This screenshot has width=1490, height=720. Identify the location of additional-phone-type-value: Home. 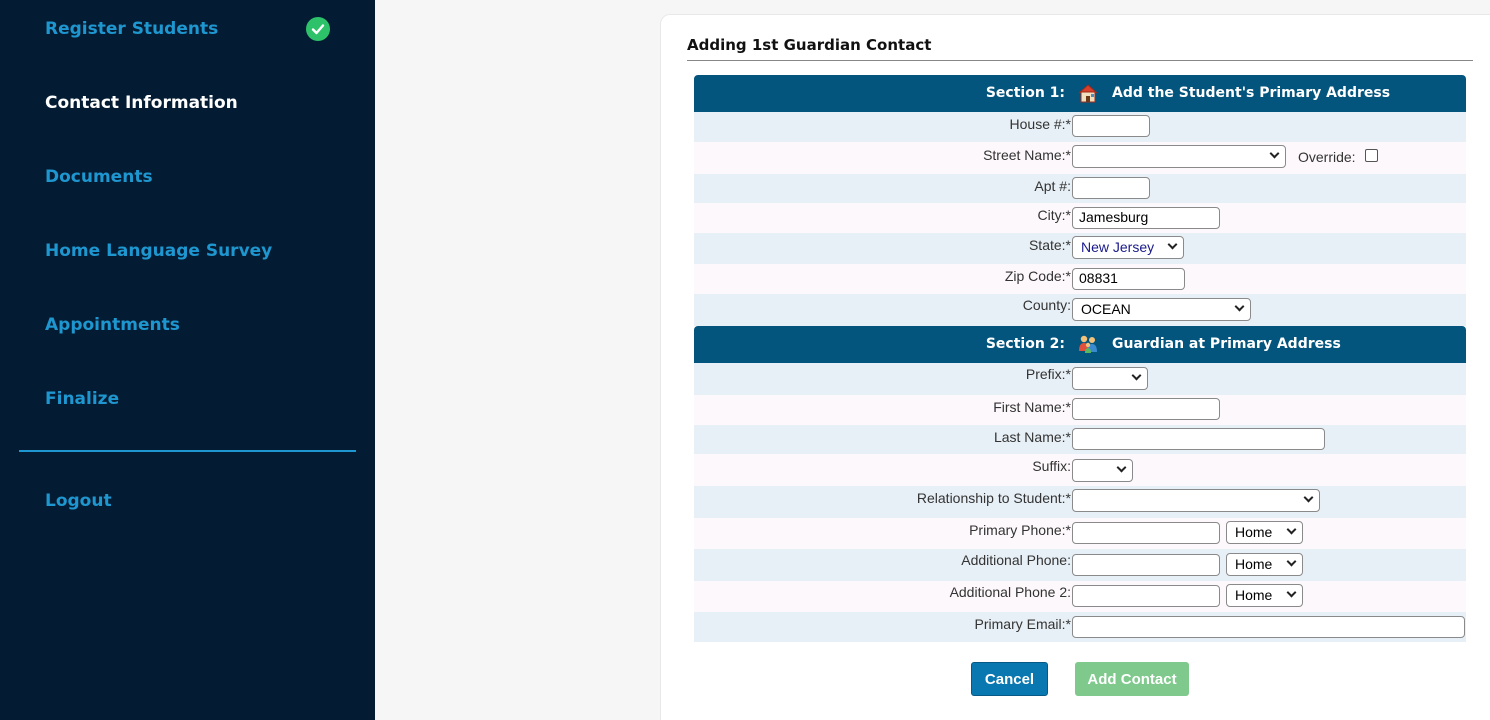
(1254, 564).